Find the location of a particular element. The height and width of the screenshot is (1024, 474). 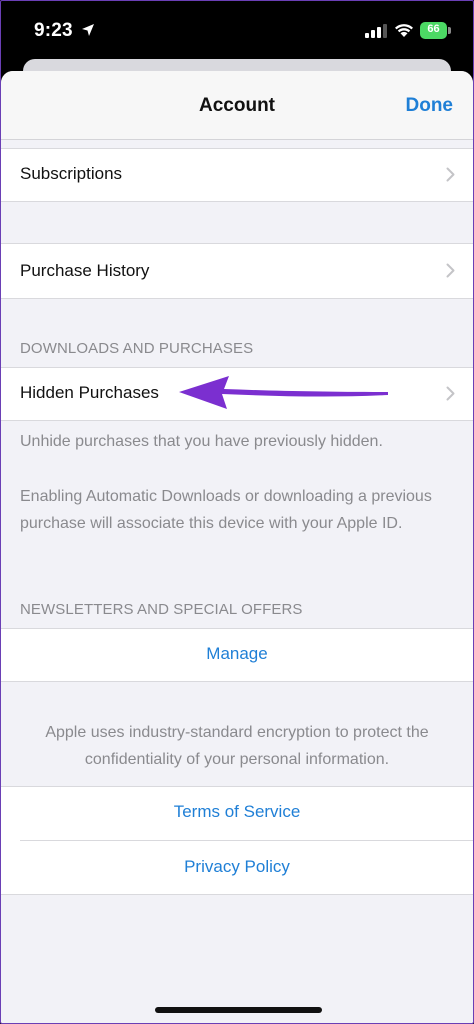

battery-level: 66 is located at coordinates (433, 29).